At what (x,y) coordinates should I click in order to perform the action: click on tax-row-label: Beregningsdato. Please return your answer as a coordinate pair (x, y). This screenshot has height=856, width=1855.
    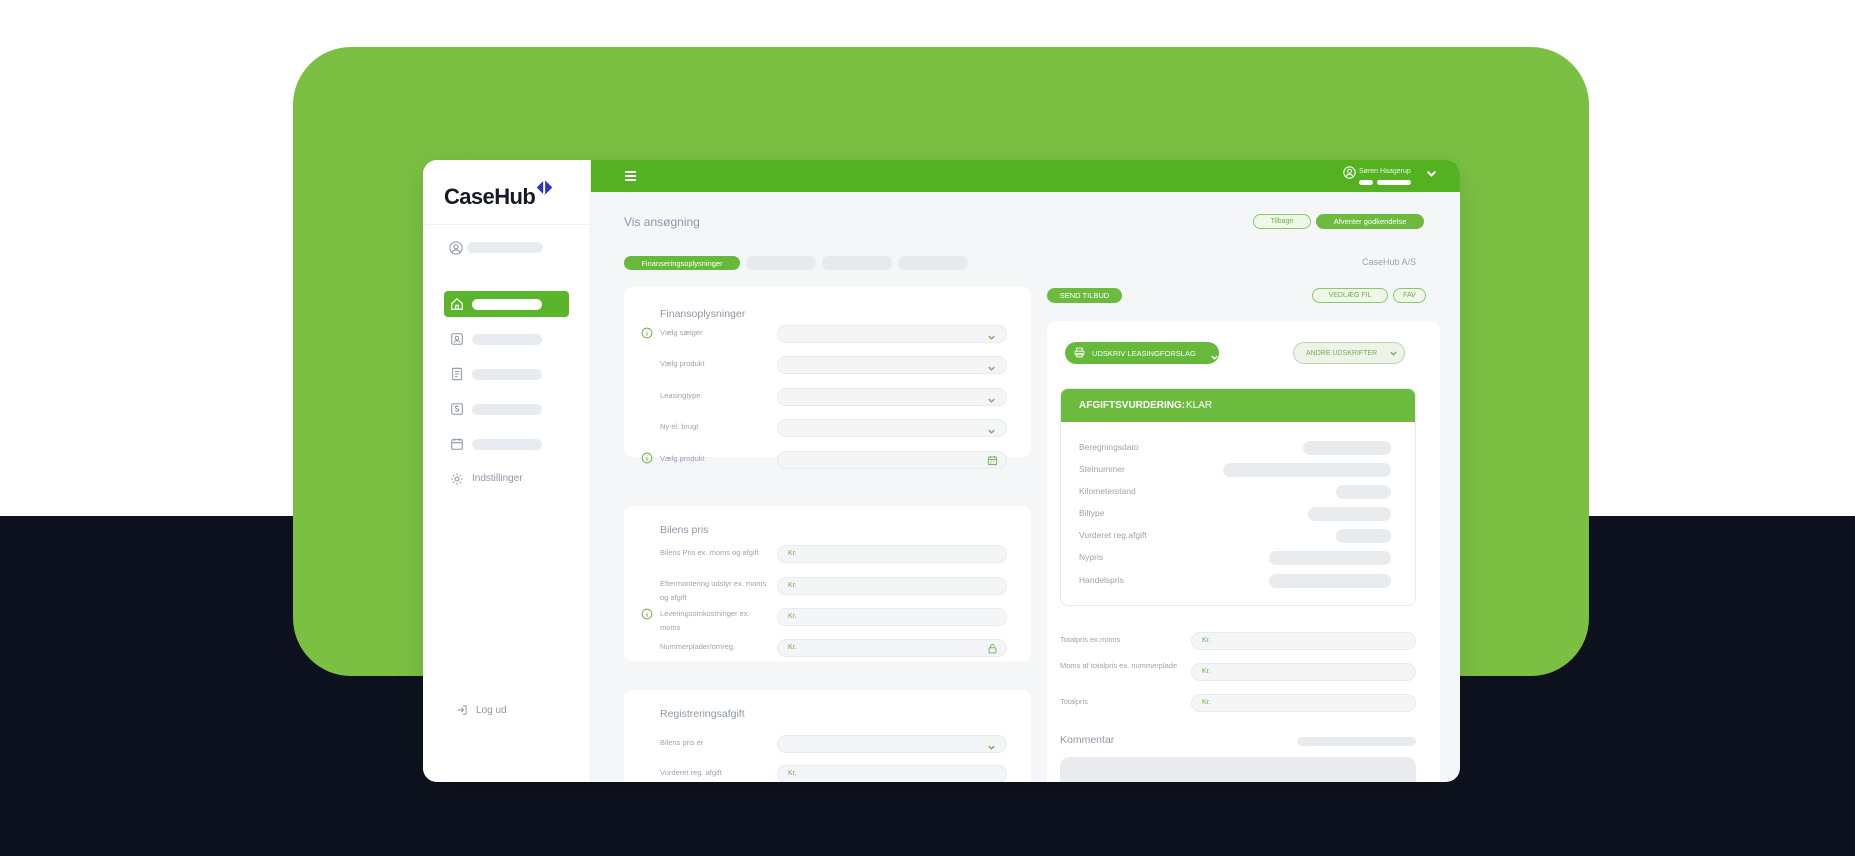
    Looking at the image, I should click on (1109, 447).